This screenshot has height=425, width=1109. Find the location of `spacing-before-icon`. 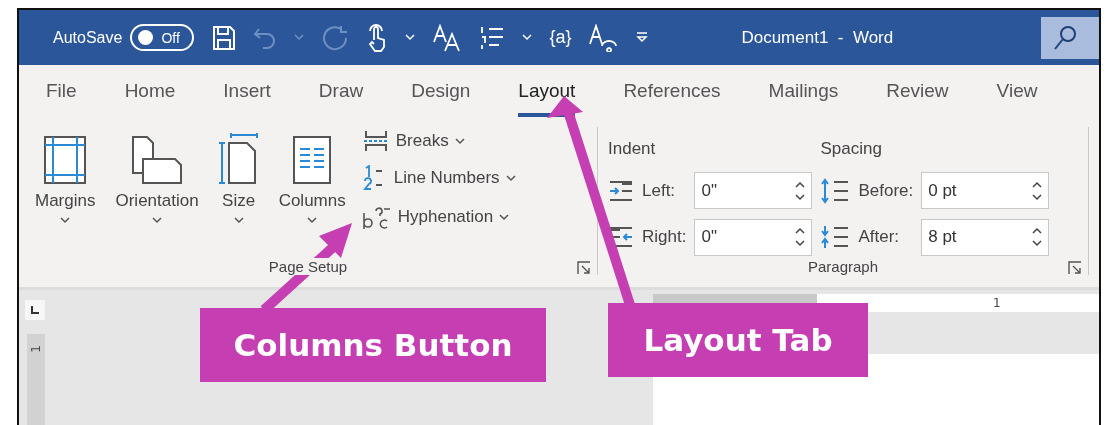

spacing-before-icon is located at coordinates (835, 191).